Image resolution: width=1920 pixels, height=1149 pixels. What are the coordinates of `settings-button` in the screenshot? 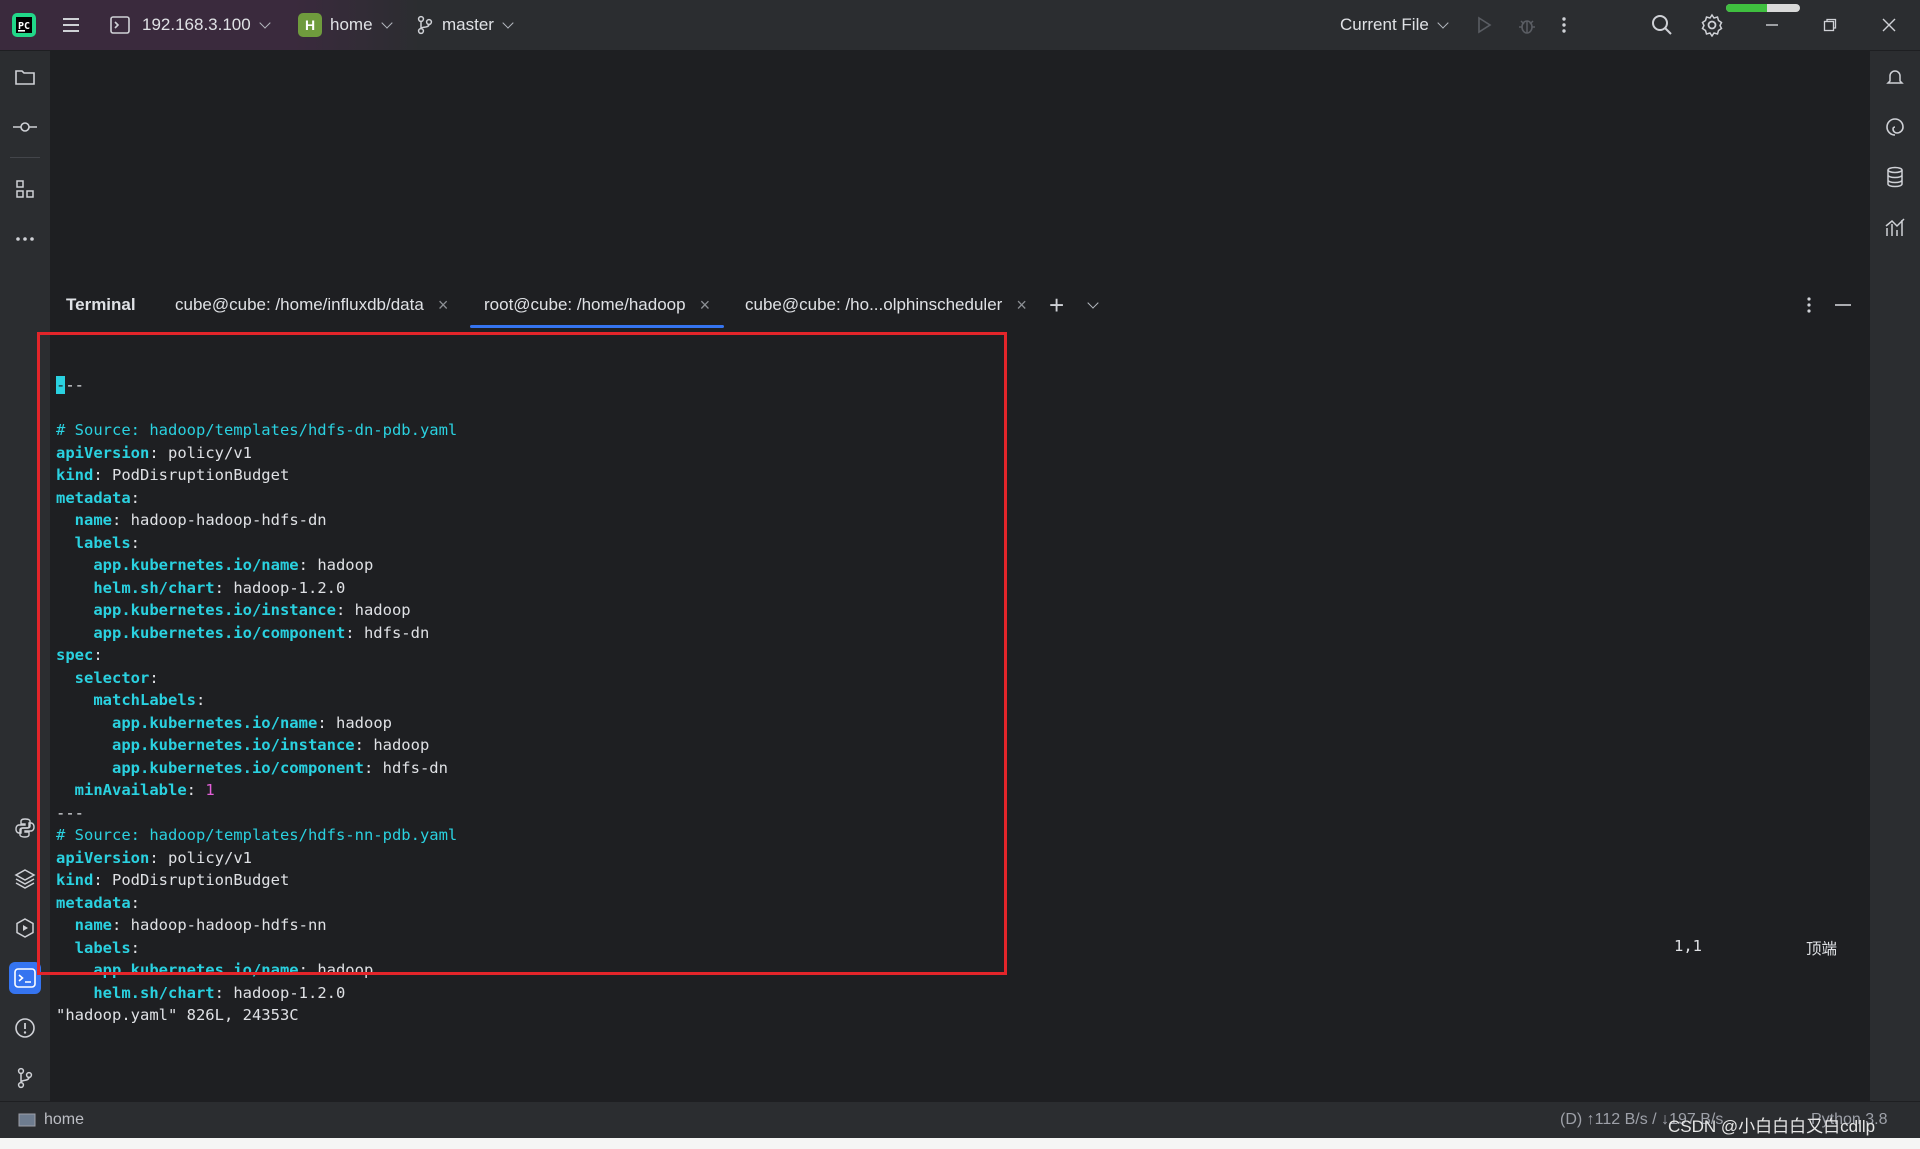 It's located at (1712, 25).